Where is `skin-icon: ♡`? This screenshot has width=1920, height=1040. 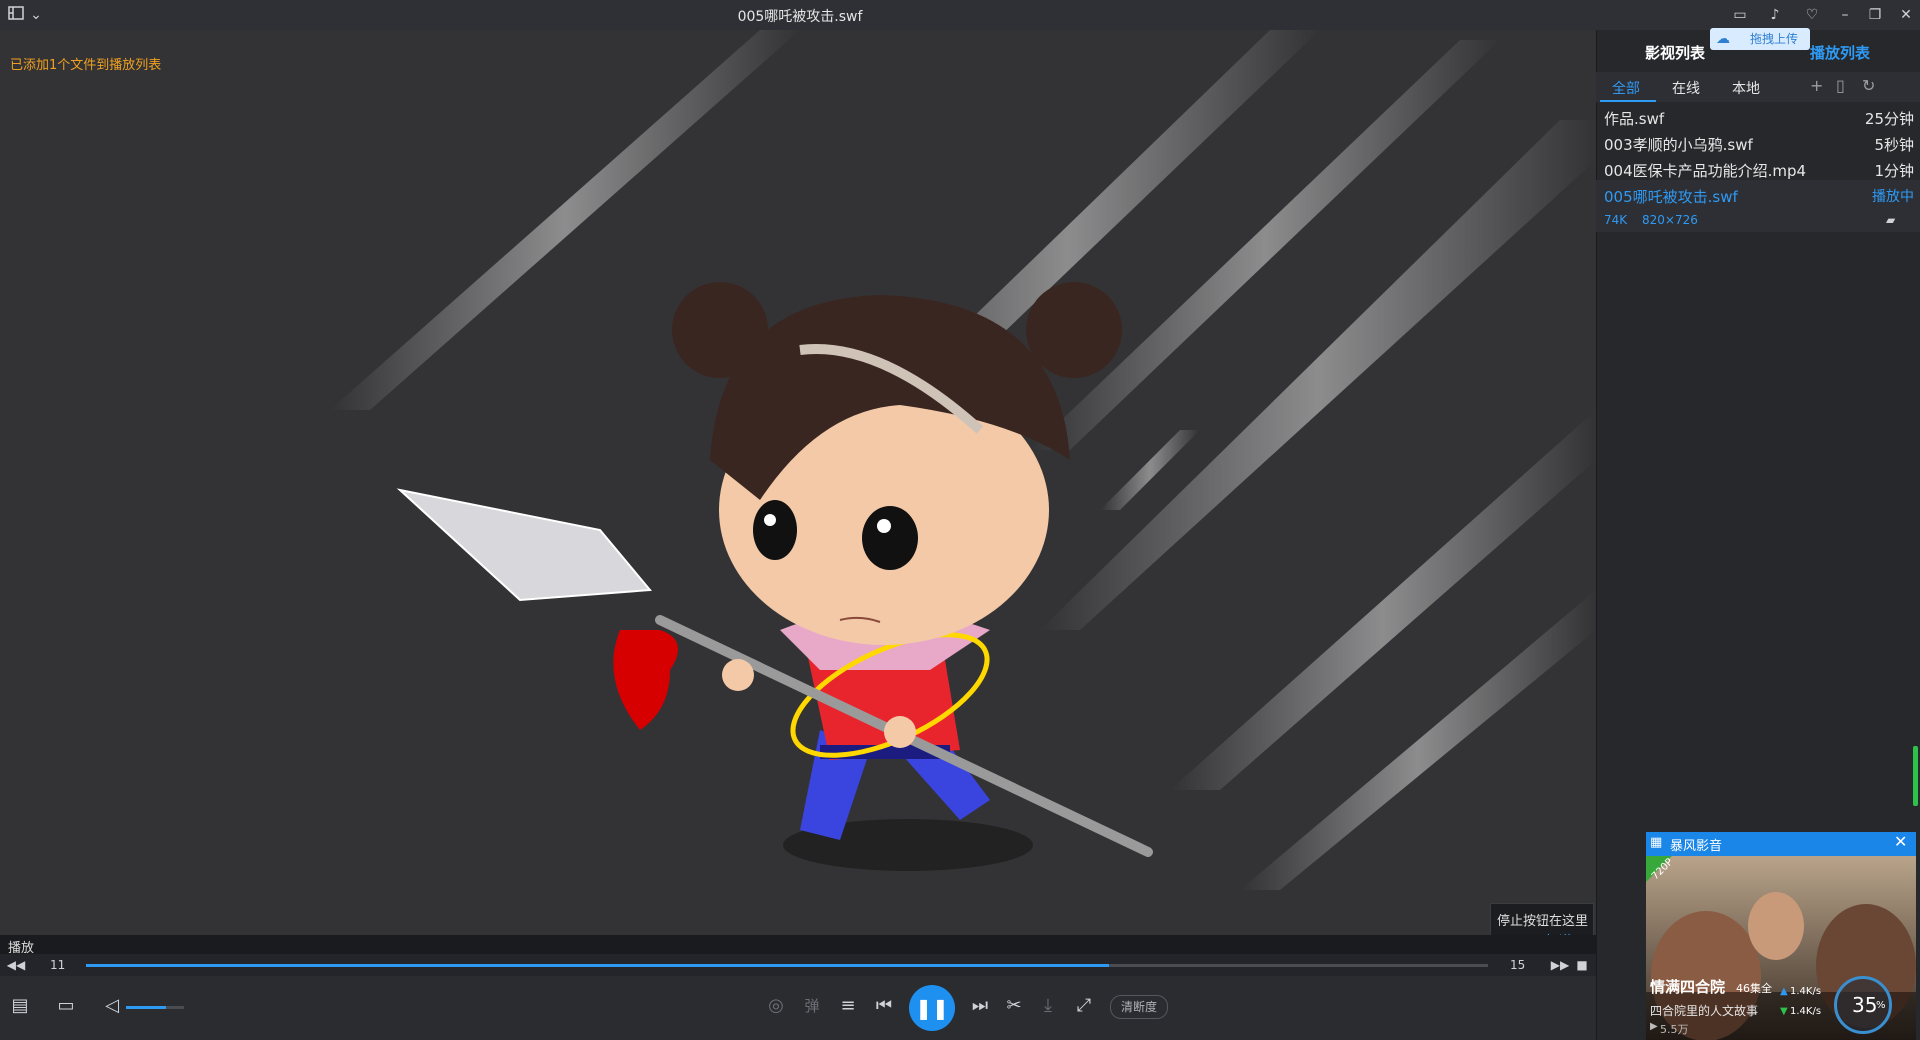 skin-icon: ♡ is located at coordinates (1812, 15).